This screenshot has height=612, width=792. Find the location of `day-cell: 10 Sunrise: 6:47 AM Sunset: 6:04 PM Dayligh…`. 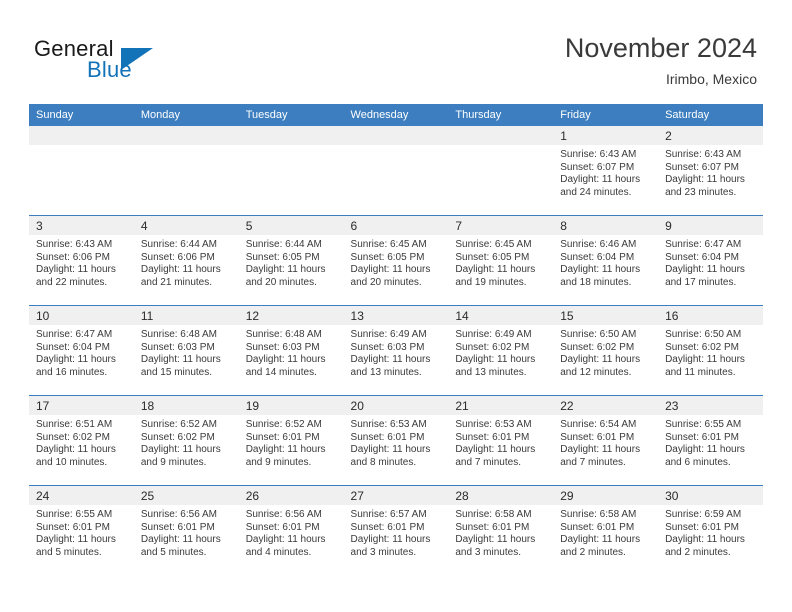

day-cell: 10 Sunrise: 6:47 AM Sunset: 6:04 PM Dayligh… is located at coordinates (81, 350).